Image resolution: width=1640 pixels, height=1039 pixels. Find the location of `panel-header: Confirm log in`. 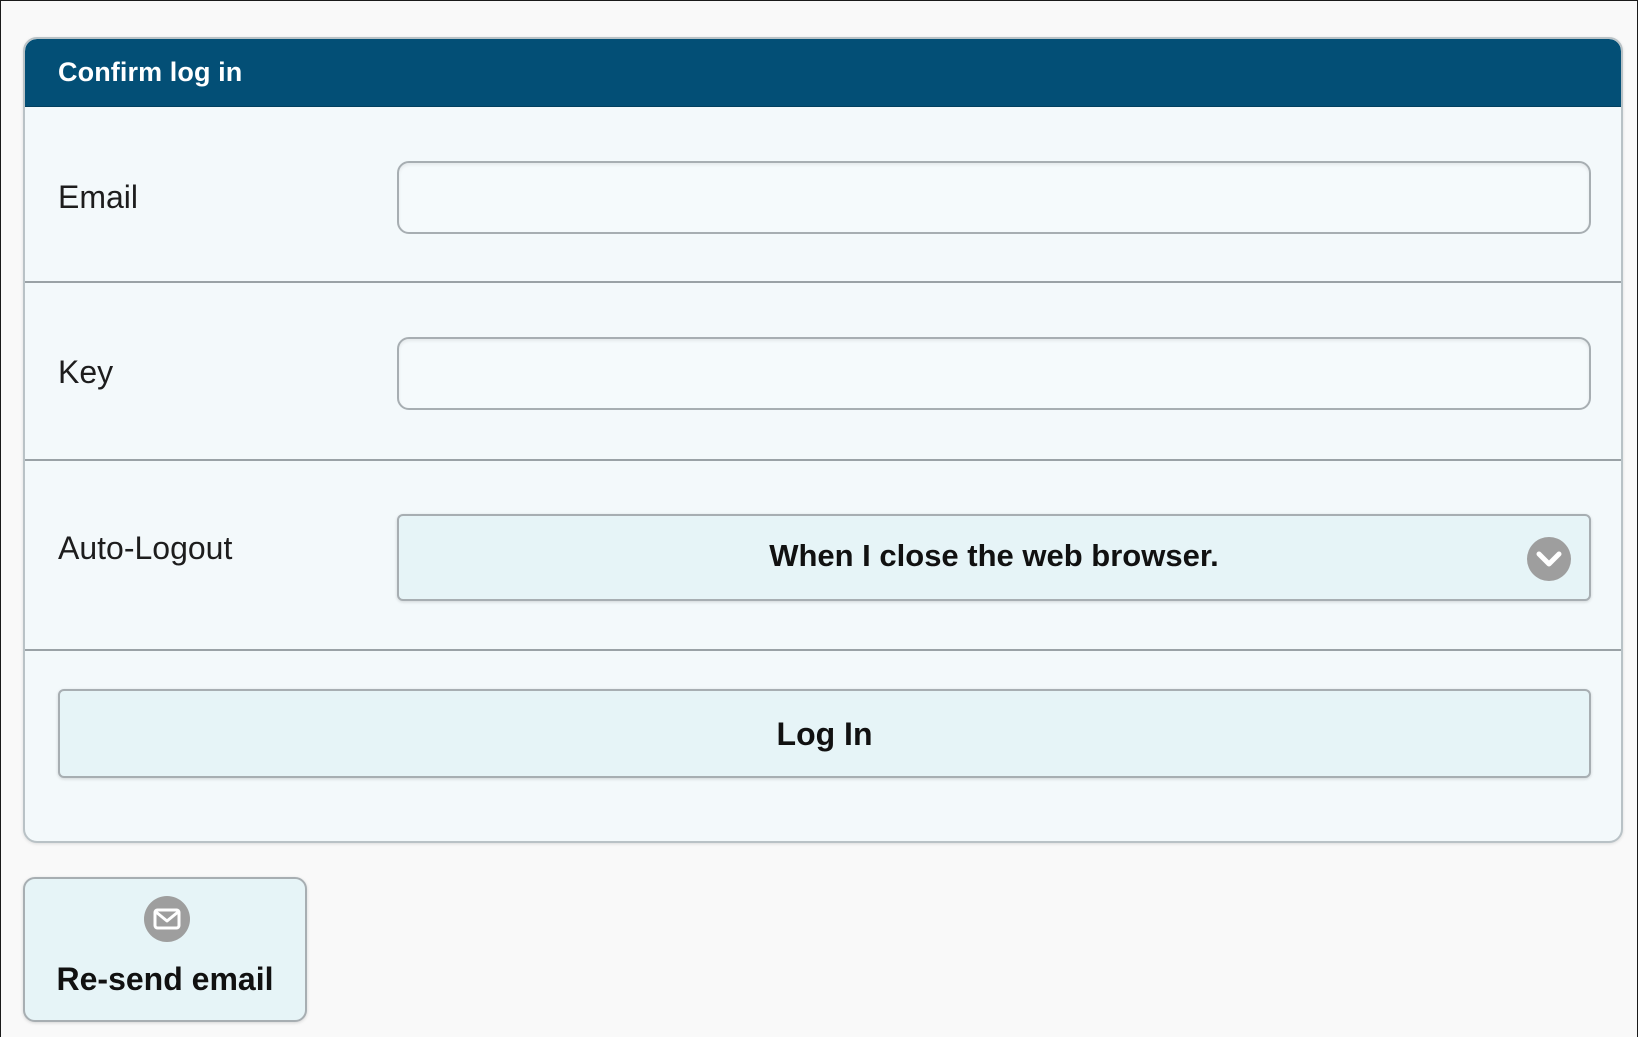

panel-header: Confirm log in is located at coordinates (823, 73).